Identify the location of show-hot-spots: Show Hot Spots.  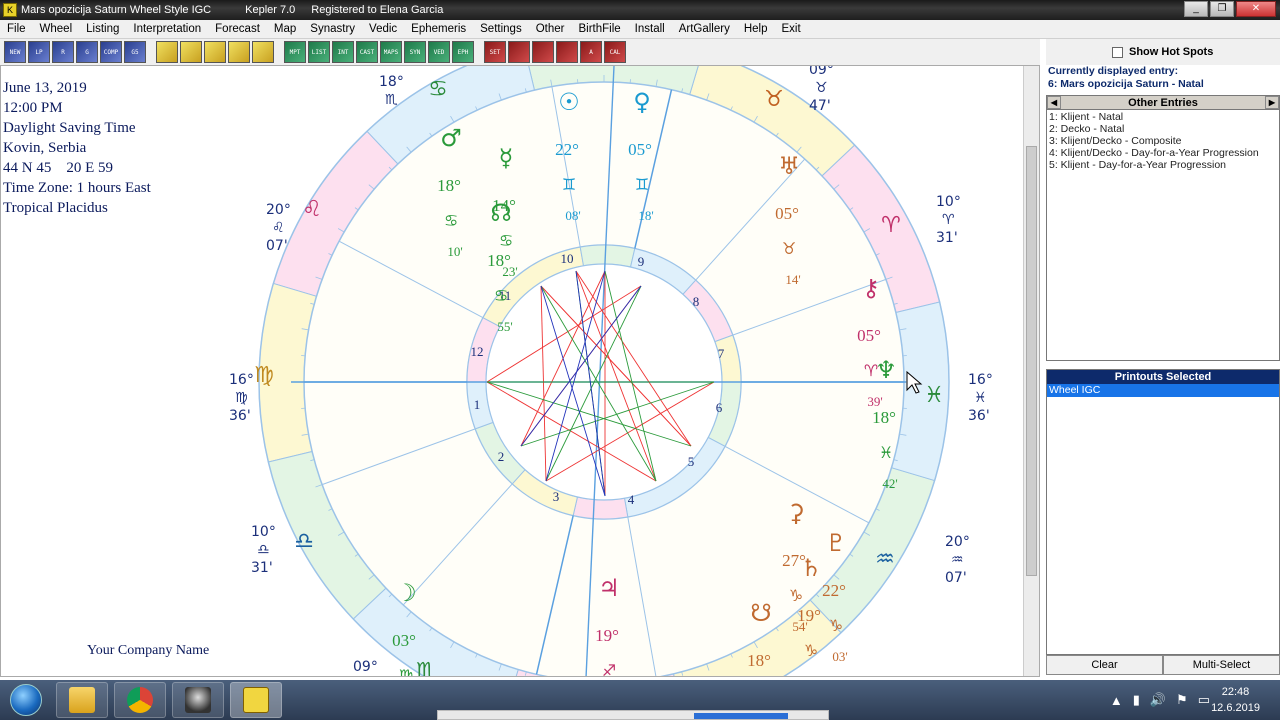
(1163, 52).